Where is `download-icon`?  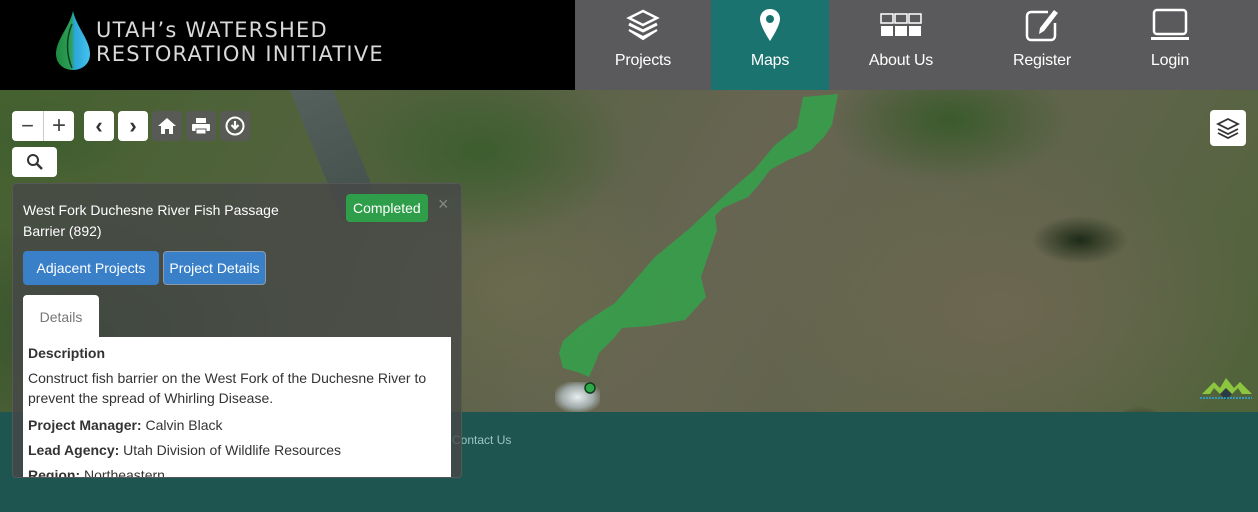
download-icon is located at coordinates (235, 126).